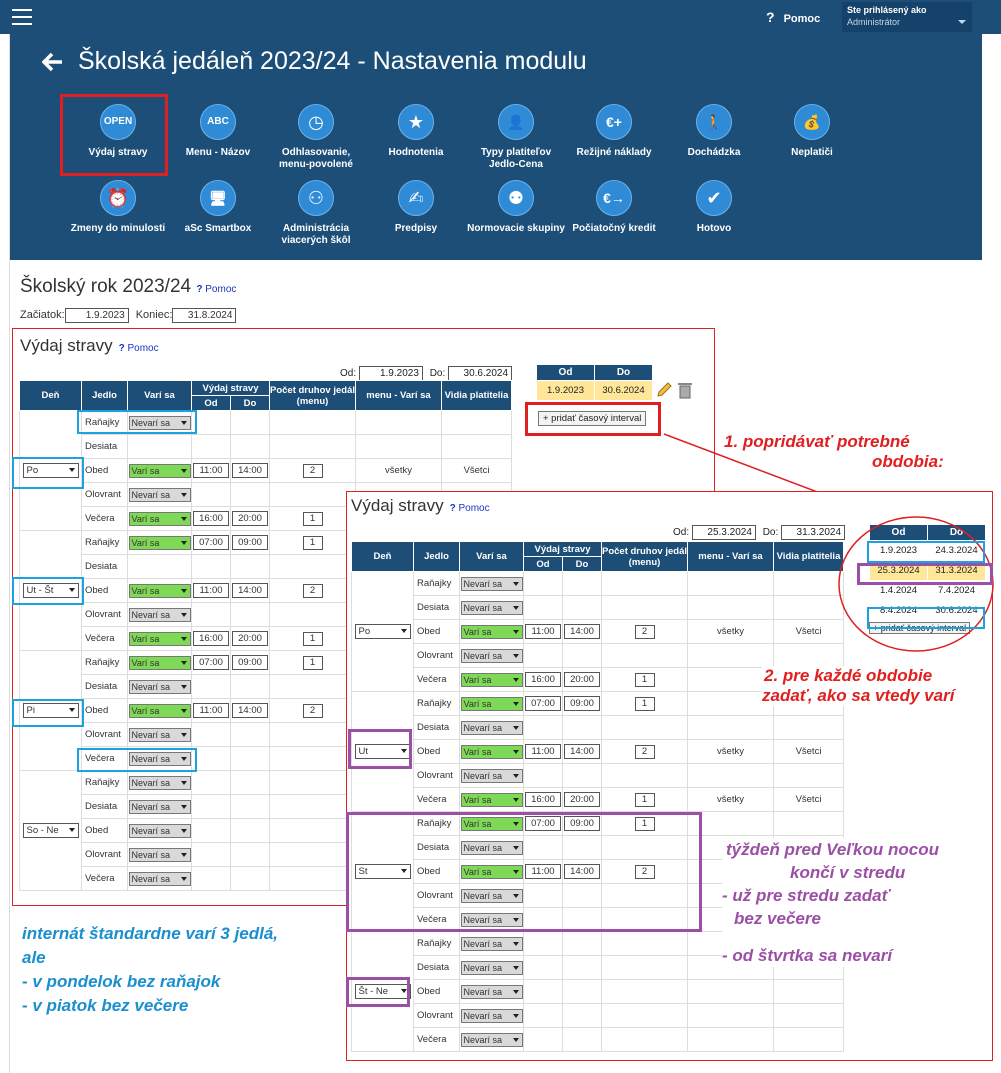 This screenshot has width=1001, height=1073. What do you see at coordinates (316, 137) in the screenshot?
I see `module-tile-2: ◷ Odhlasovanie, menu-povolené` at bounding box center [316, 137].